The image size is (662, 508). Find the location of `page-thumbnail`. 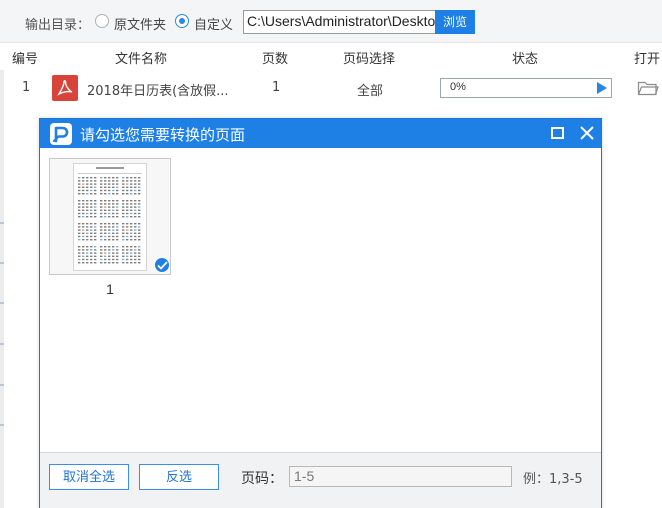

page-thumbnail is located at coordinates (110, 216).